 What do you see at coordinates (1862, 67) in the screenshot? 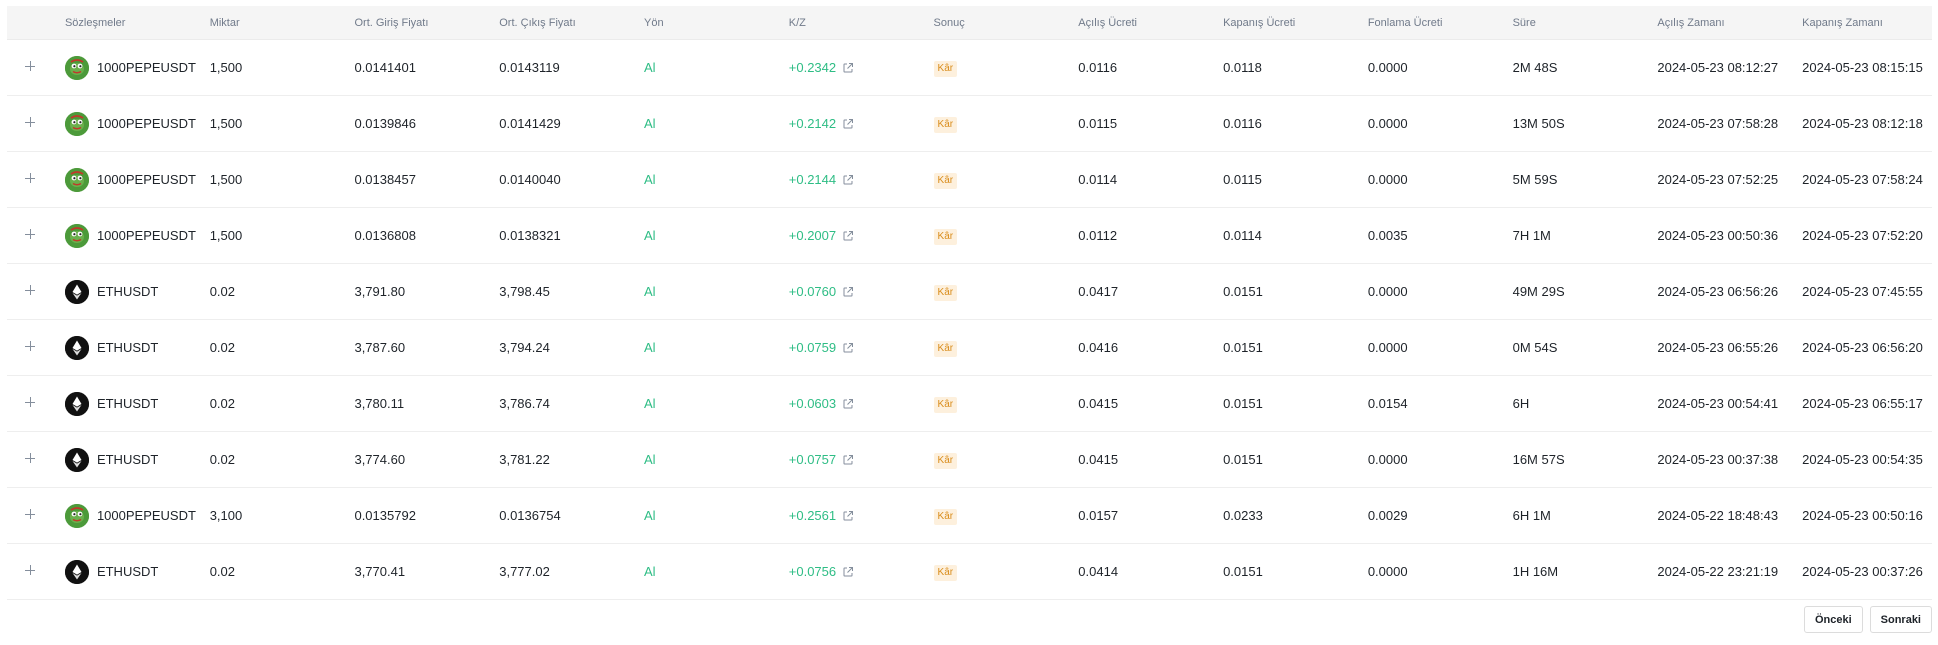
I see `close-time-value: 2024-05-23 08:15:15` at bounding box center [1862, 67].